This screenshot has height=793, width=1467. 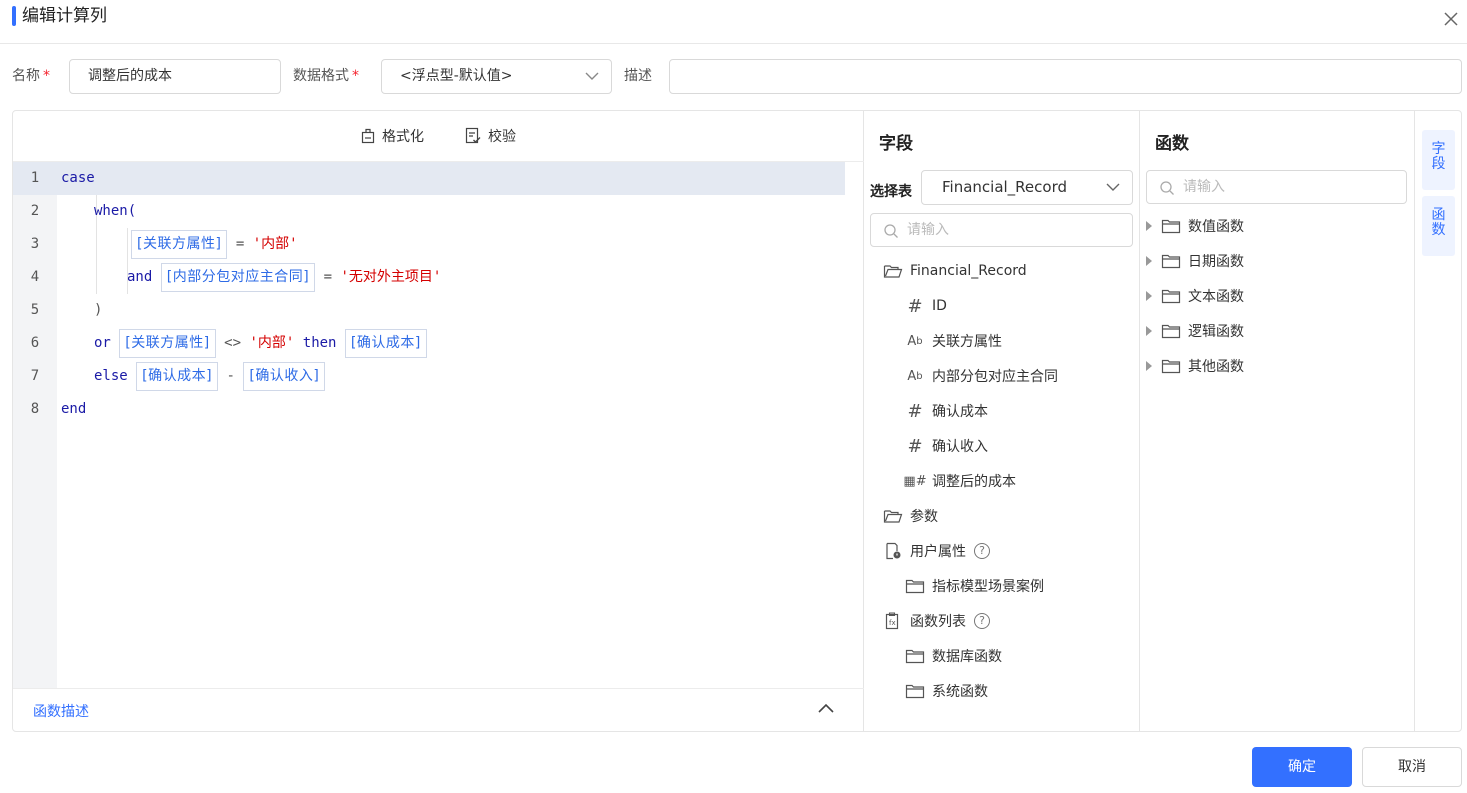 I want to click on code-line-3: [关联方属性] = '内部', so click(x=214, y=244).